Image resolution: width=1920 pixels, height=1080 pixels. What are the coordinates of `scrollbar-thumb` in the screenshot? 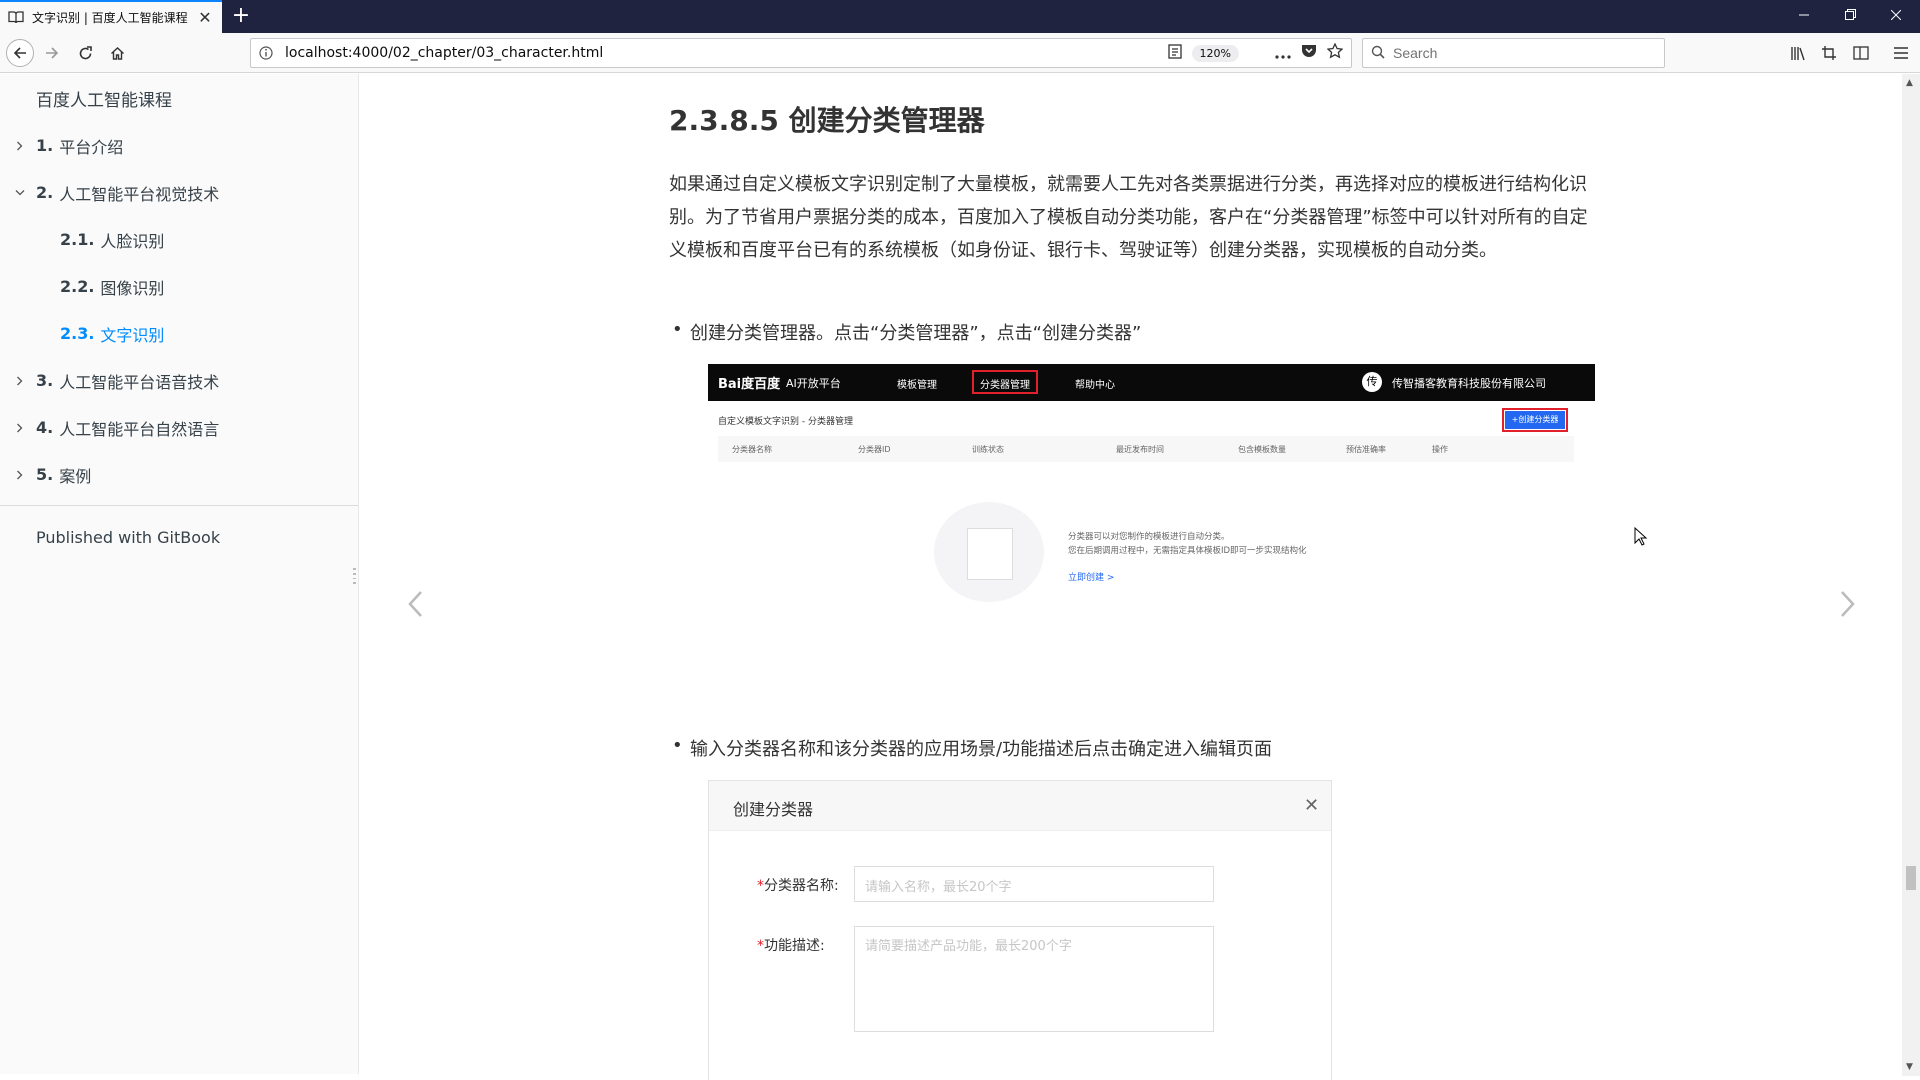 It's located at (1911, 878).